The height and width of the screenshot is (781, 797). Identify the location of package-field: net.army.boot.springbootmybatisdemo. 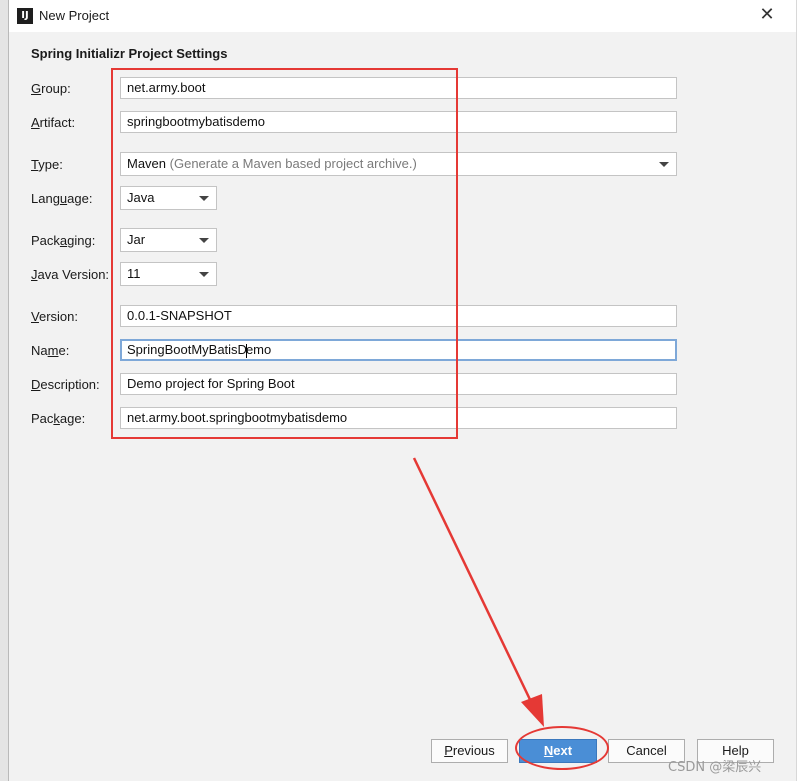
(398, 418).